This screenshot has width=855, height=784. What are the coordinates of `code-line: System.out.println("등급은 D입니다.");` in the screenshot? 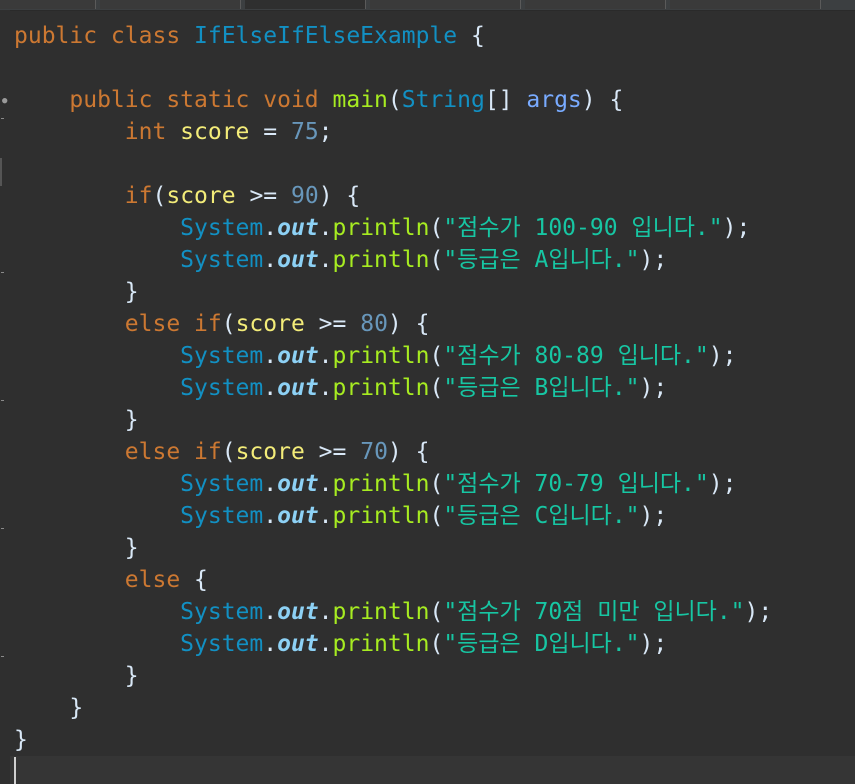 It's located at (434, 644).